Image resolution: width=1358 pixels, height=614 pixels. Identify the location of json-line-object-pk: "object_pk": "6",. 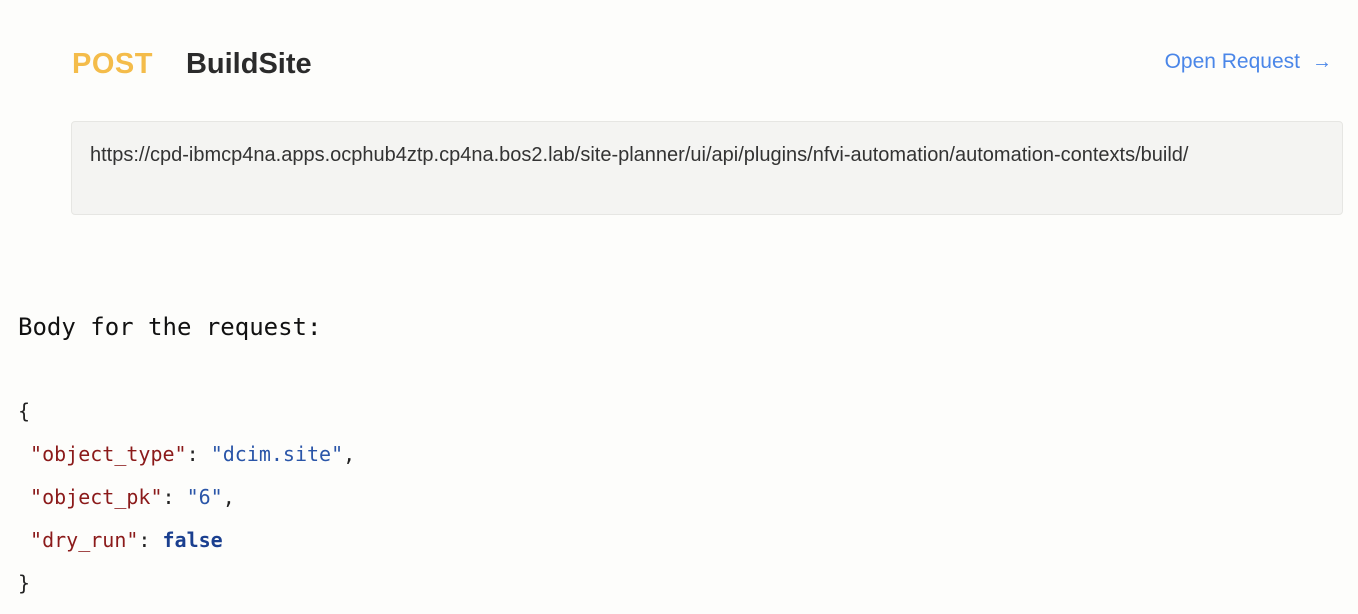
(132, 497).